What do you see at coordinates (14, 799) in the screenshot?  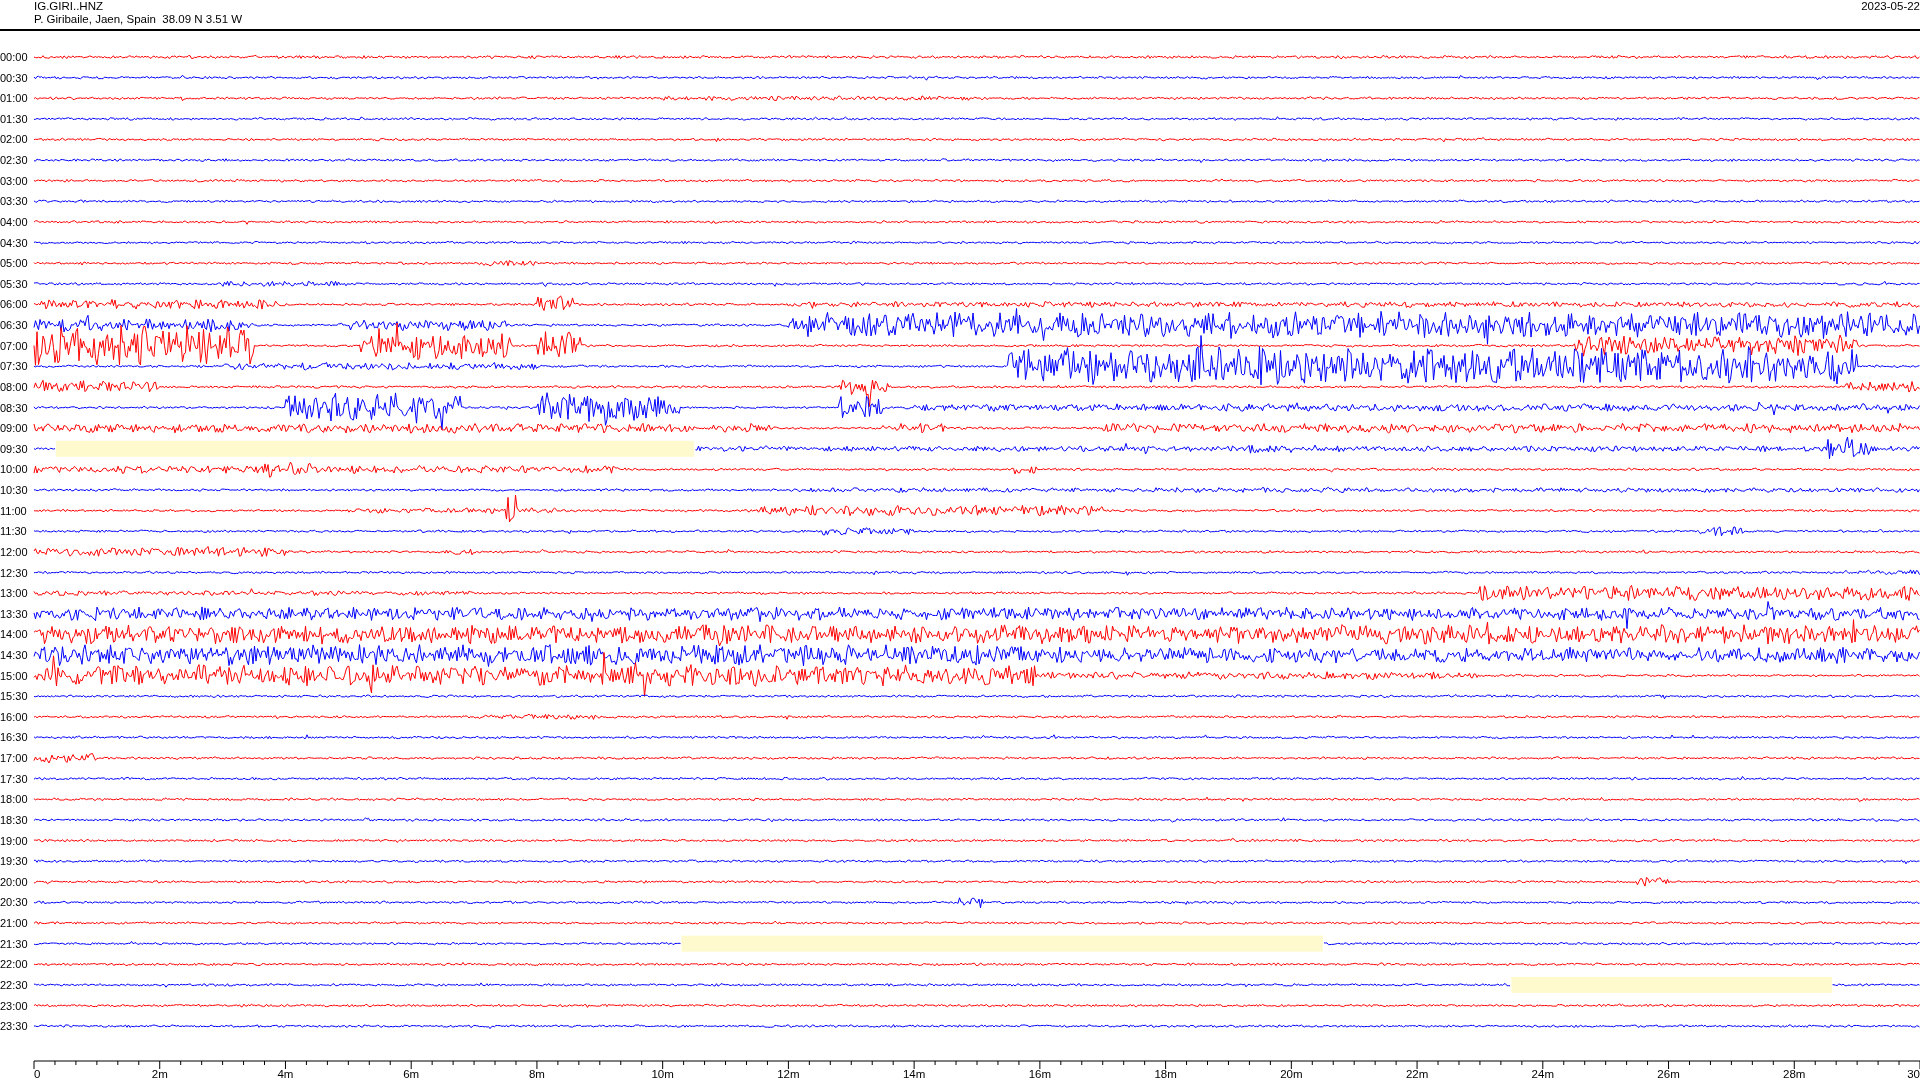 I see `hour-label: 18:00` at bounding box center [14, 799].